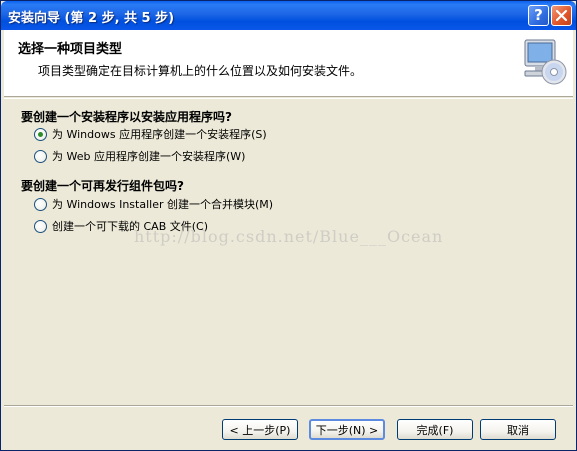 This screenshot has height=451, width=577. What do you see at coordinates (159, 134) in the screenshot?
I see `option-label: 为 Windows 应用程序创建一个安装程序(S)` at bounding box center [159, 134].